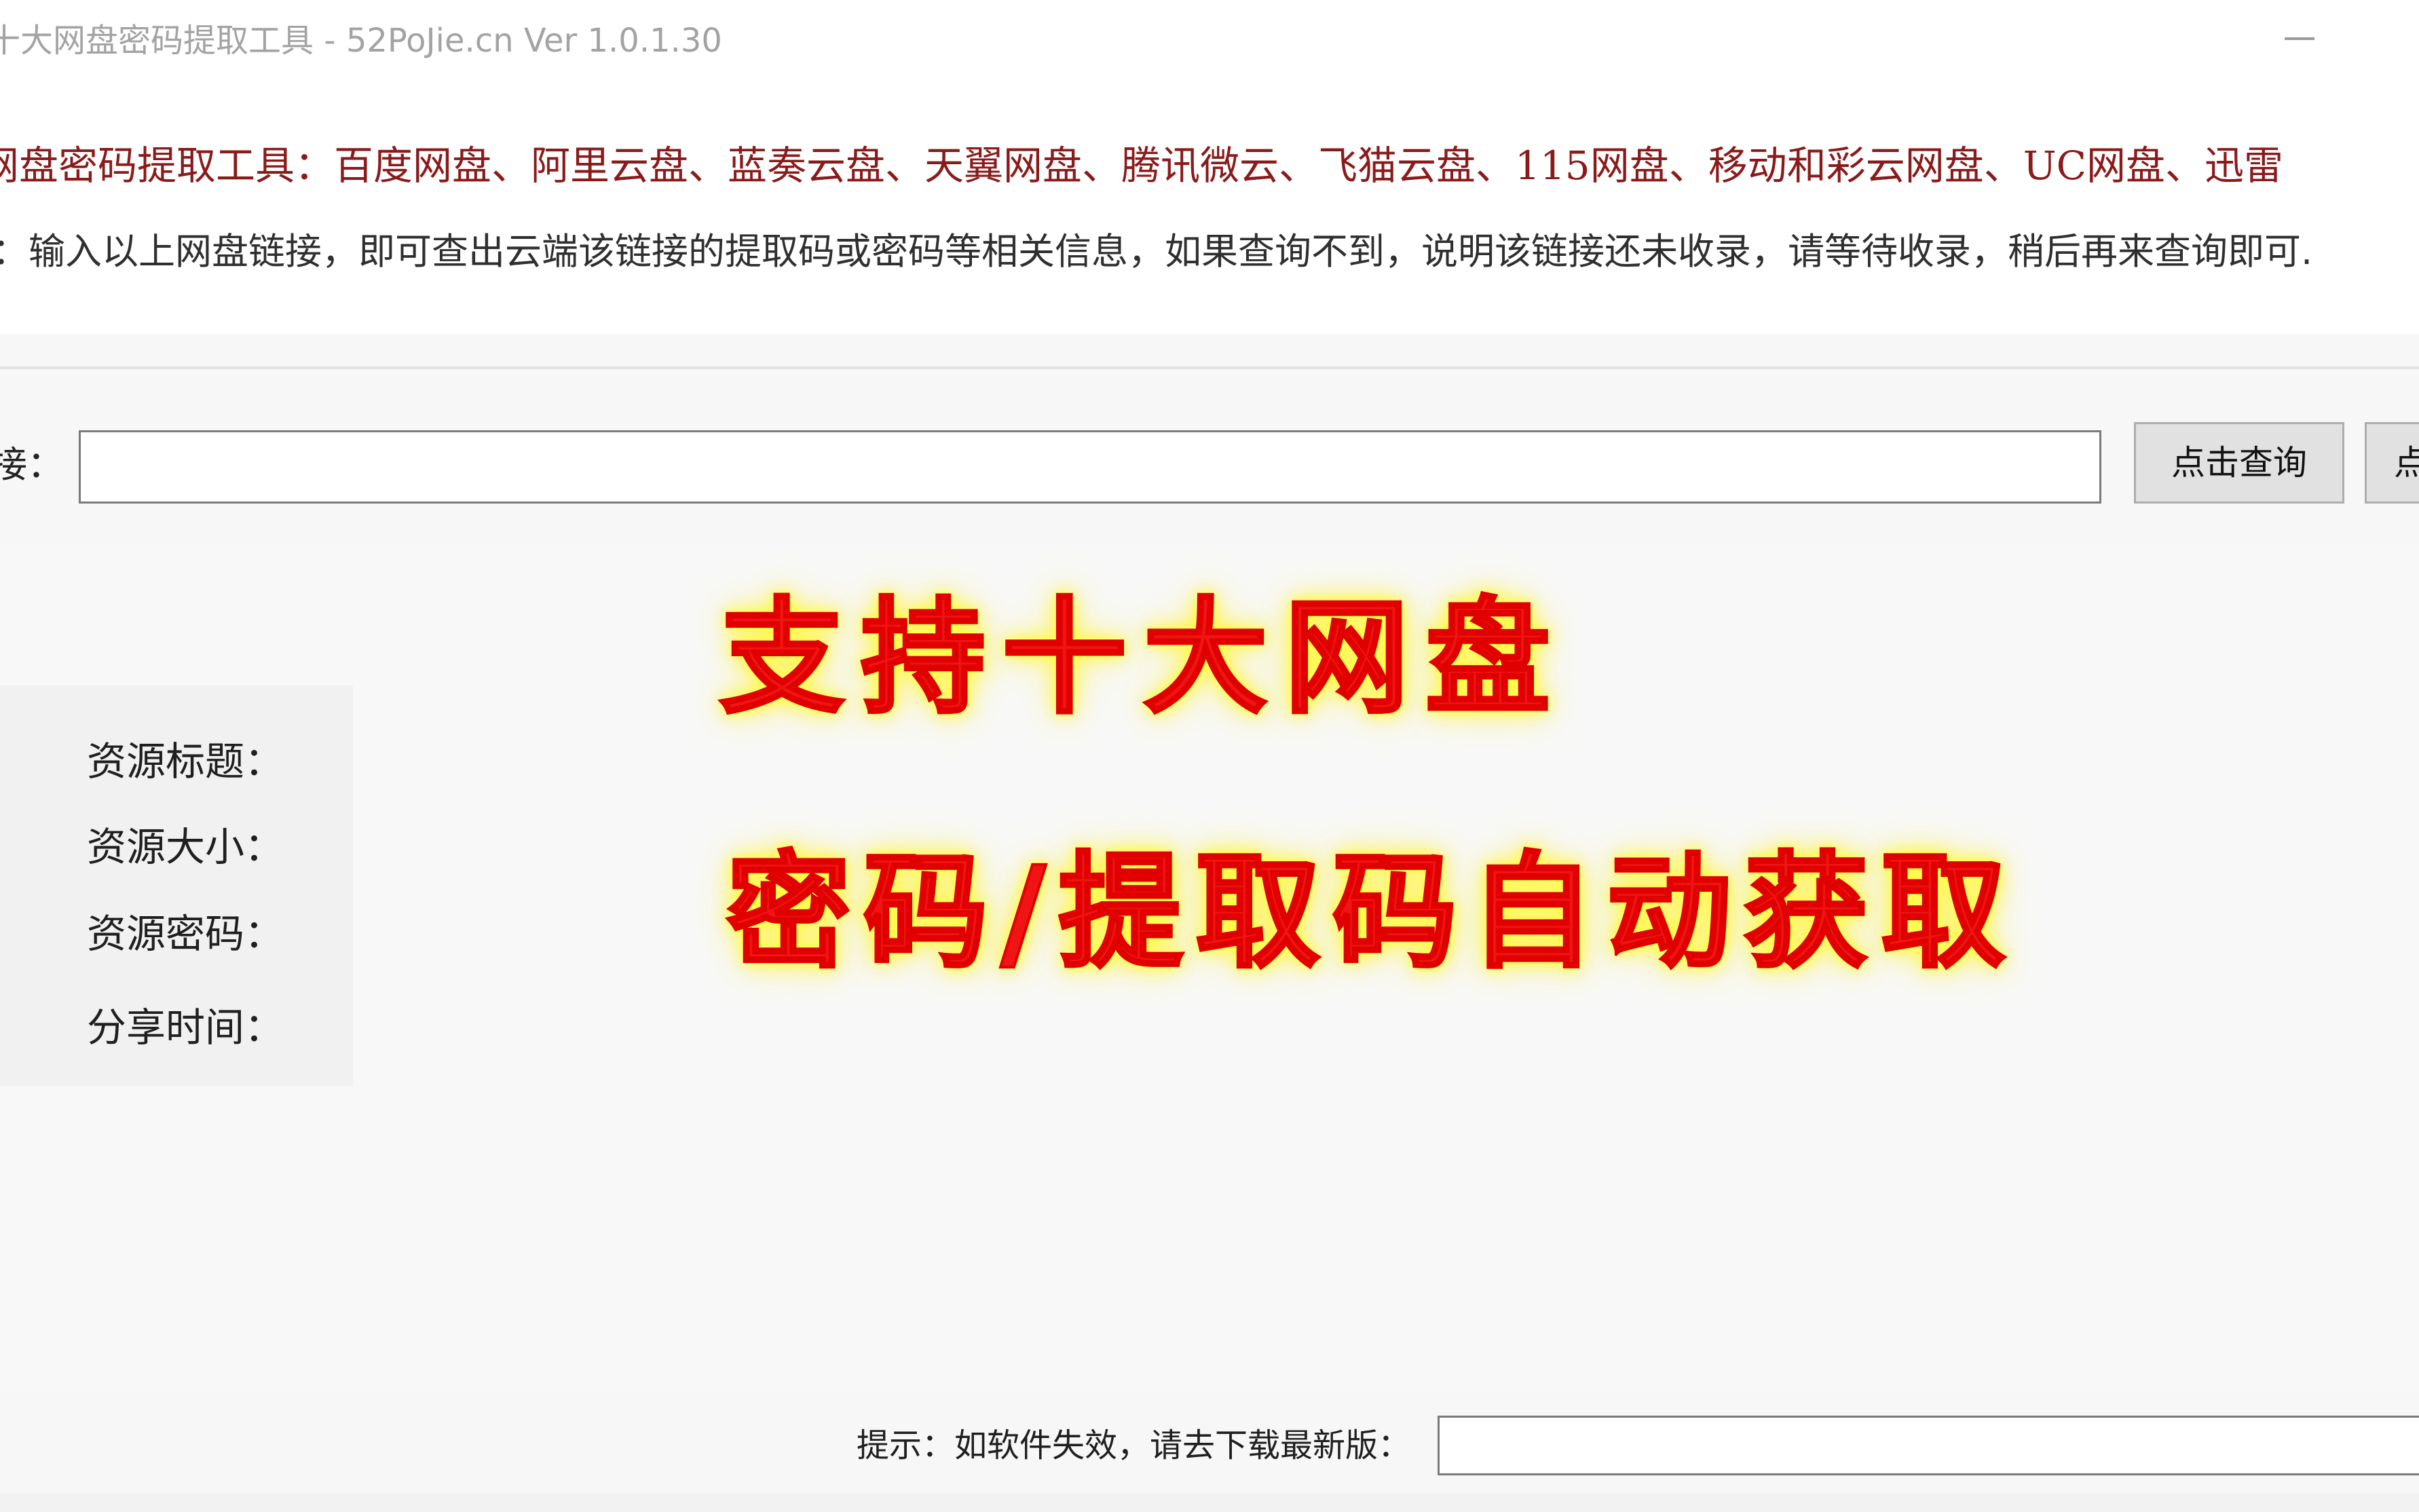  I want to click on share-time-label: 分享时间：, so click(185, 1027).